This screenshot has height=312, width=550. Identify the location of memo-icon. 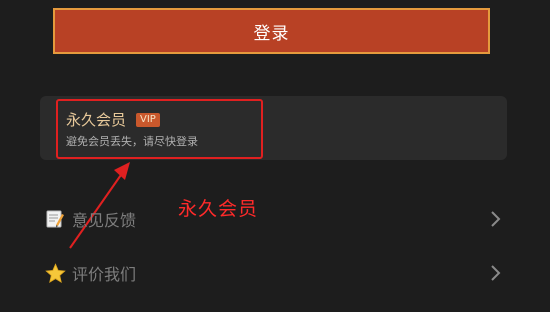
(55, 219).